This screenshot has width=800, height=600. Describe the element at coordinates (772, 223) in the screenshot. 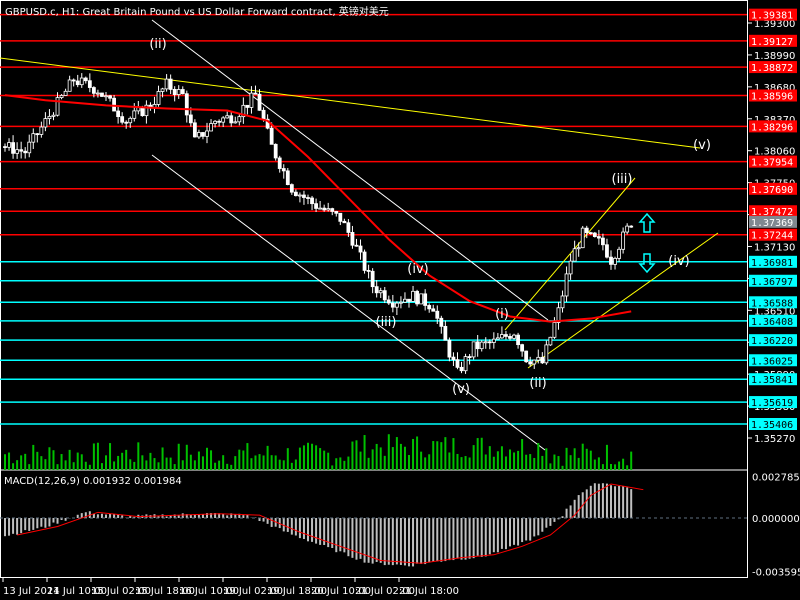

I see `current-price-value: 1.37369` at that location.